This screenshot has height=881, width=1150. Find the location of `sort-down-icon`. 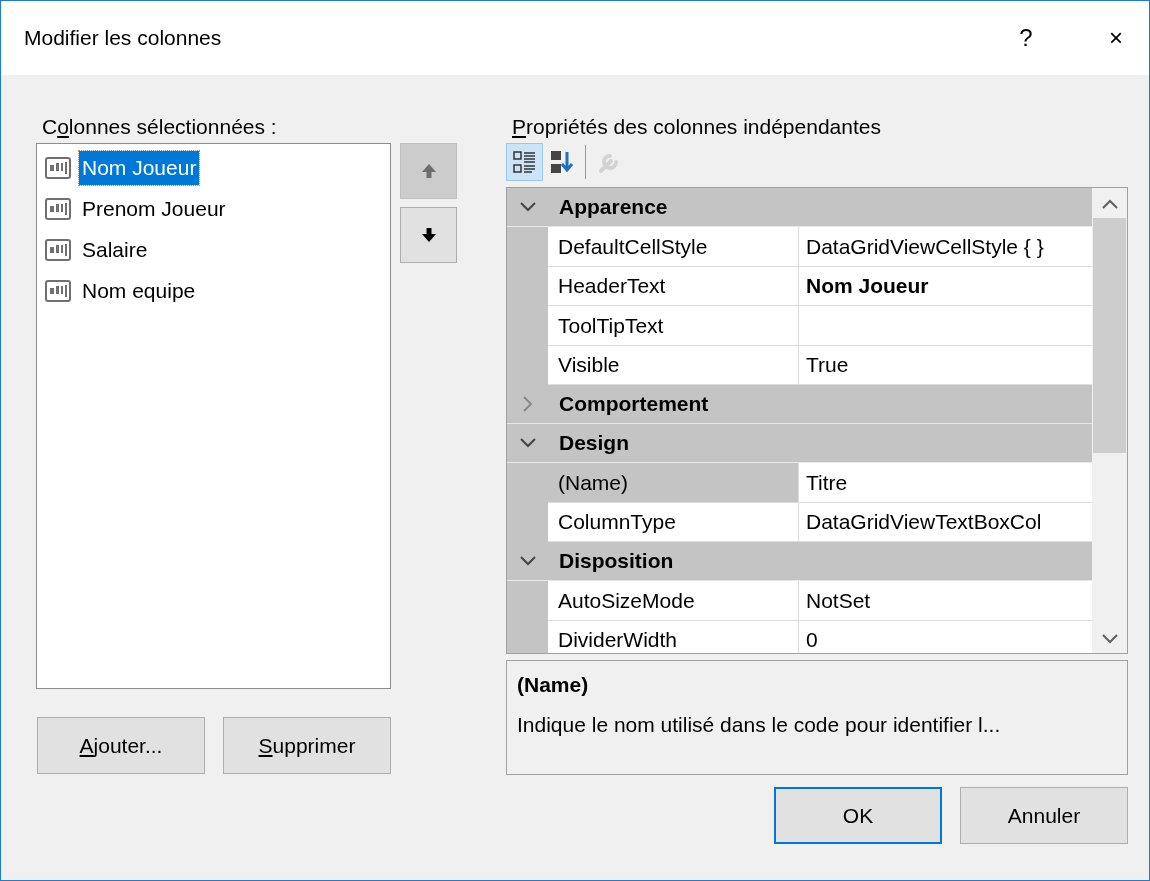

sort-down-icon is located at coordinates (561, 162).